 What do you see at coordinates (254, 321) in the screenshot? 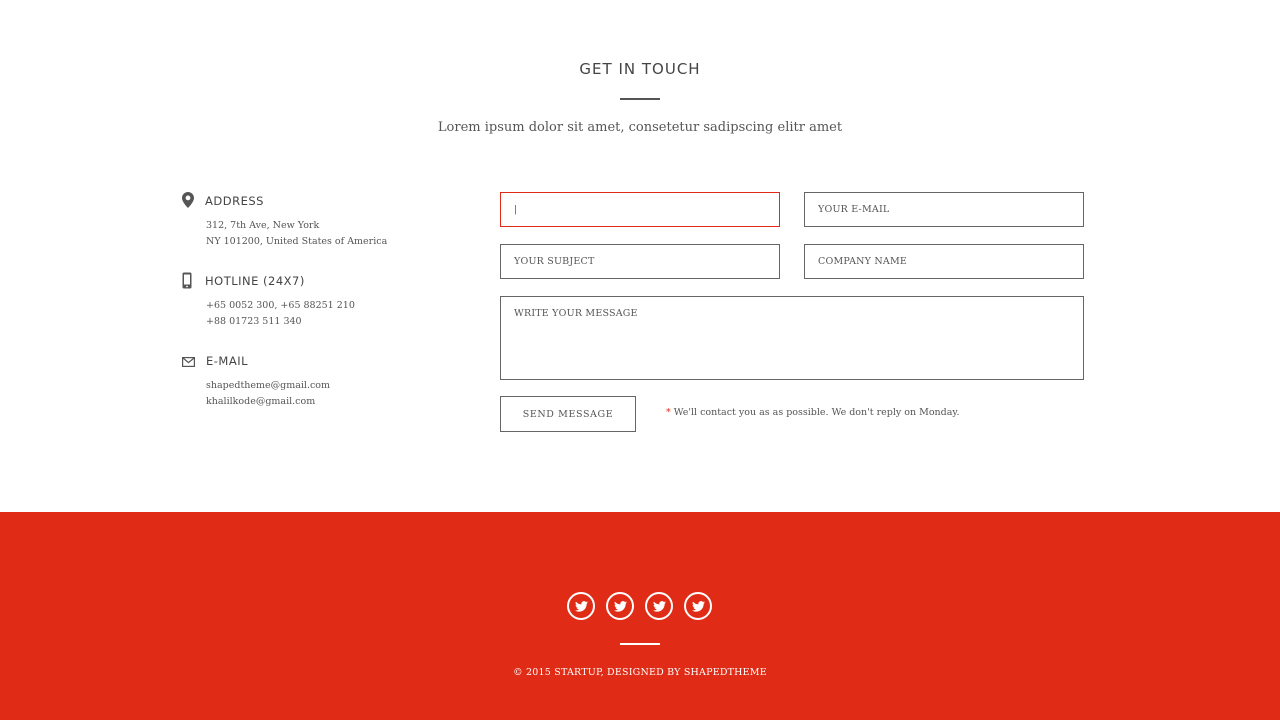
I see `phone-line: +88 01723 511 340` at bounding box center [254, 321].